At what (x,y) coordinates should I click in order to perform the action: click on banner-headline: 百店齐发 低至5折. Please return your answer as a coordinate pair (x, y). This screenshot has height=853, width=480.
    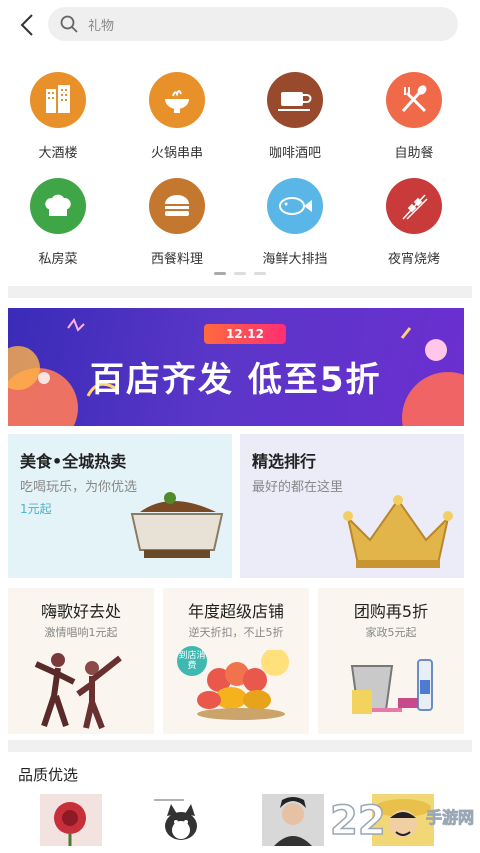
    Looking at the image, I should click on (236, 380).